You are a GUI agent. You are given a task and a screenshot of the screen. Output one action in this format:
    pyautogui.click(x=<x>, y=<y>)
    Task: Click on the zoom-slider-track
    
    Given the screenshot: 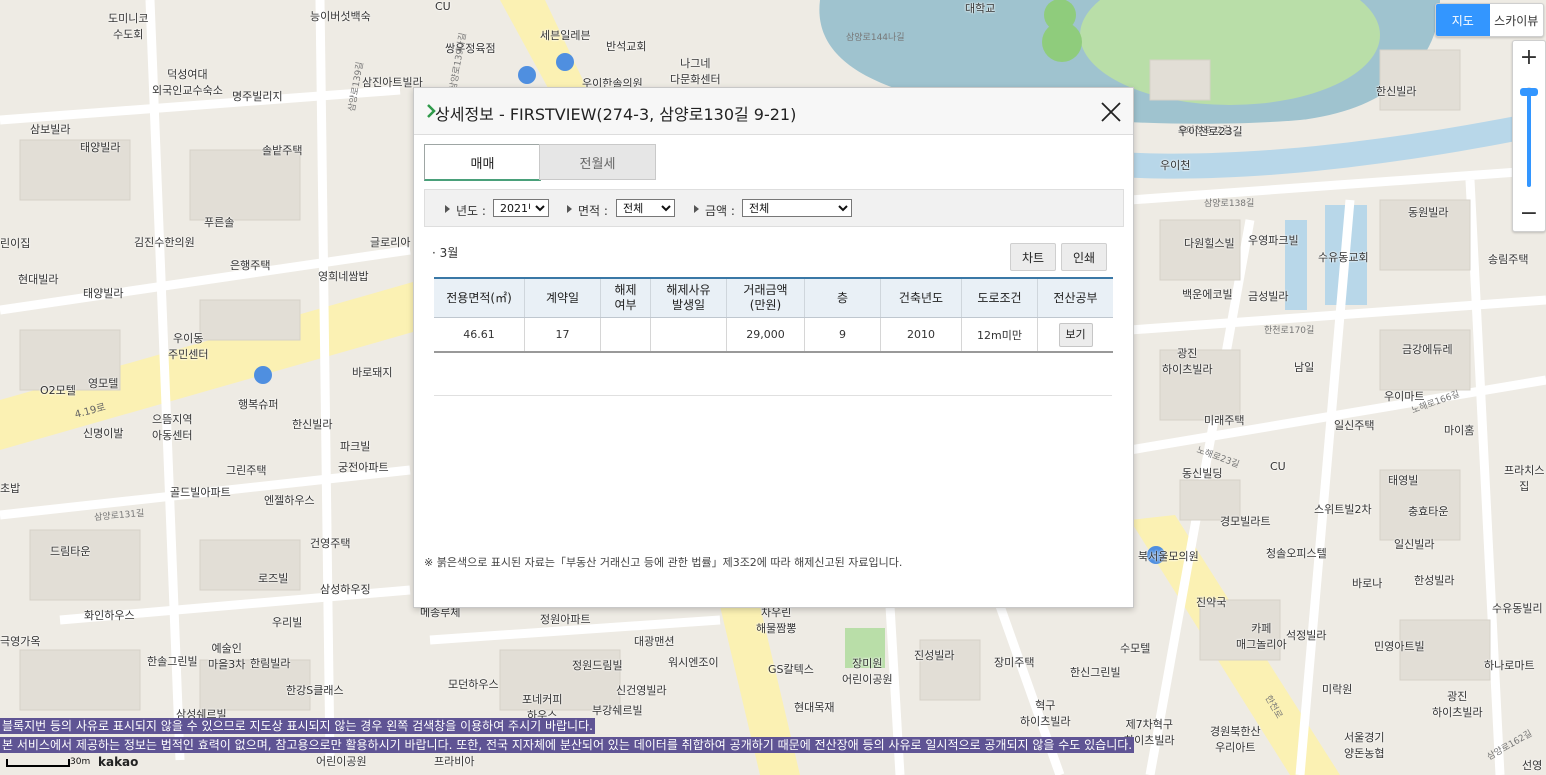 What is the action you would take?
    pyautogui.click(x=1529, y=137)
    